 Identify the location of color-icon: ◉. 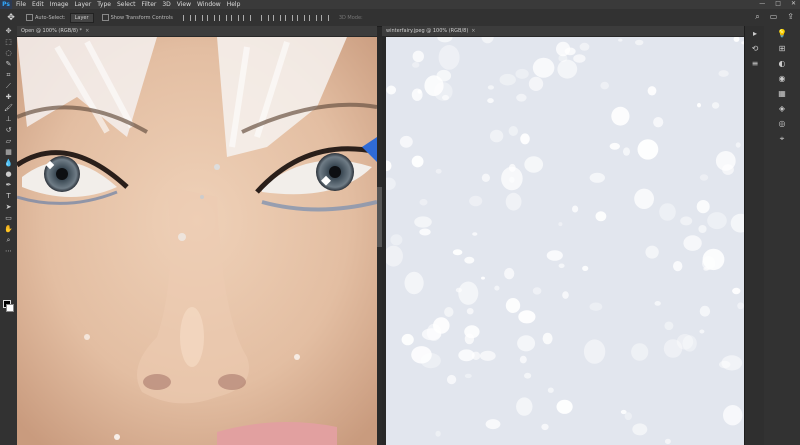
(782, 78).